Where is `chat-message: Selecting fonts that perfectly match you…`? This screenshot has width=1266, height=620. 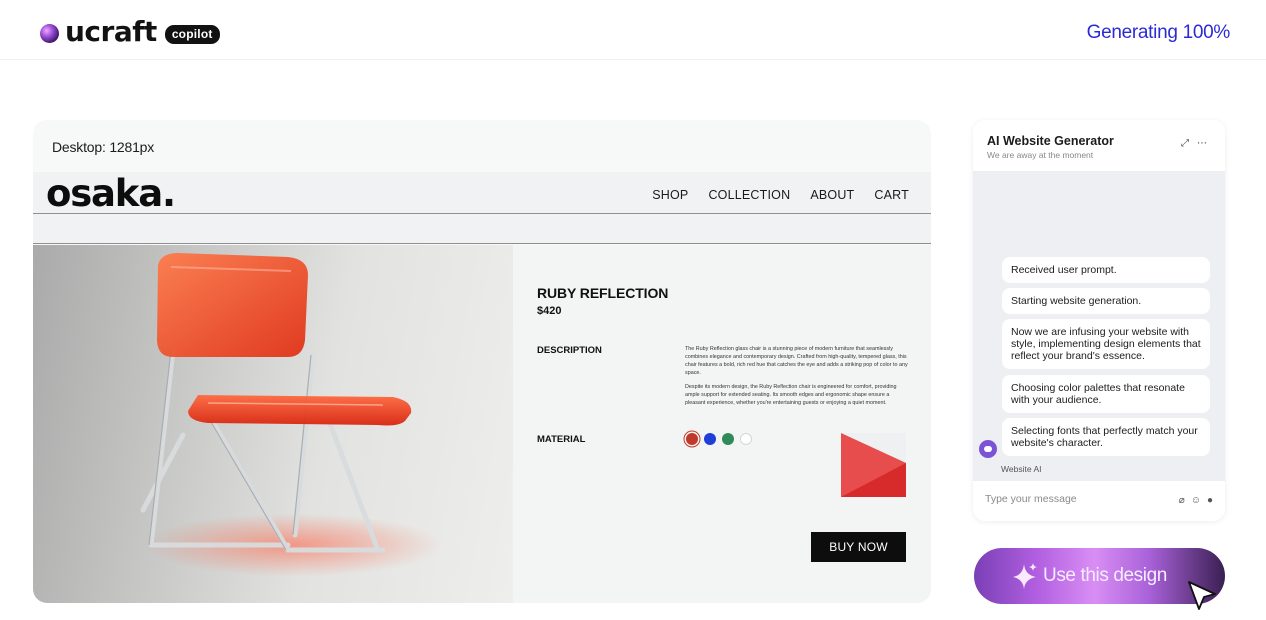 chat-message: Selecting fonts that perfectly match you… is located at coordinates (1106, 437).